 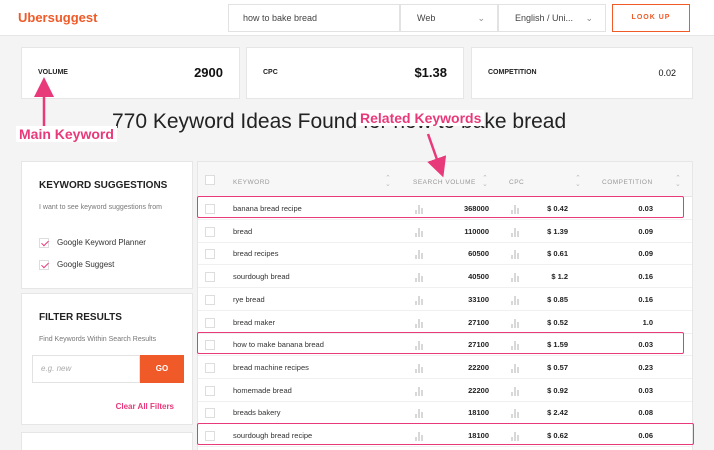 What do you see at coordinates (240, 127) in the screenshot?
I see `annotation-arrows` at bounding box center [240, 127].